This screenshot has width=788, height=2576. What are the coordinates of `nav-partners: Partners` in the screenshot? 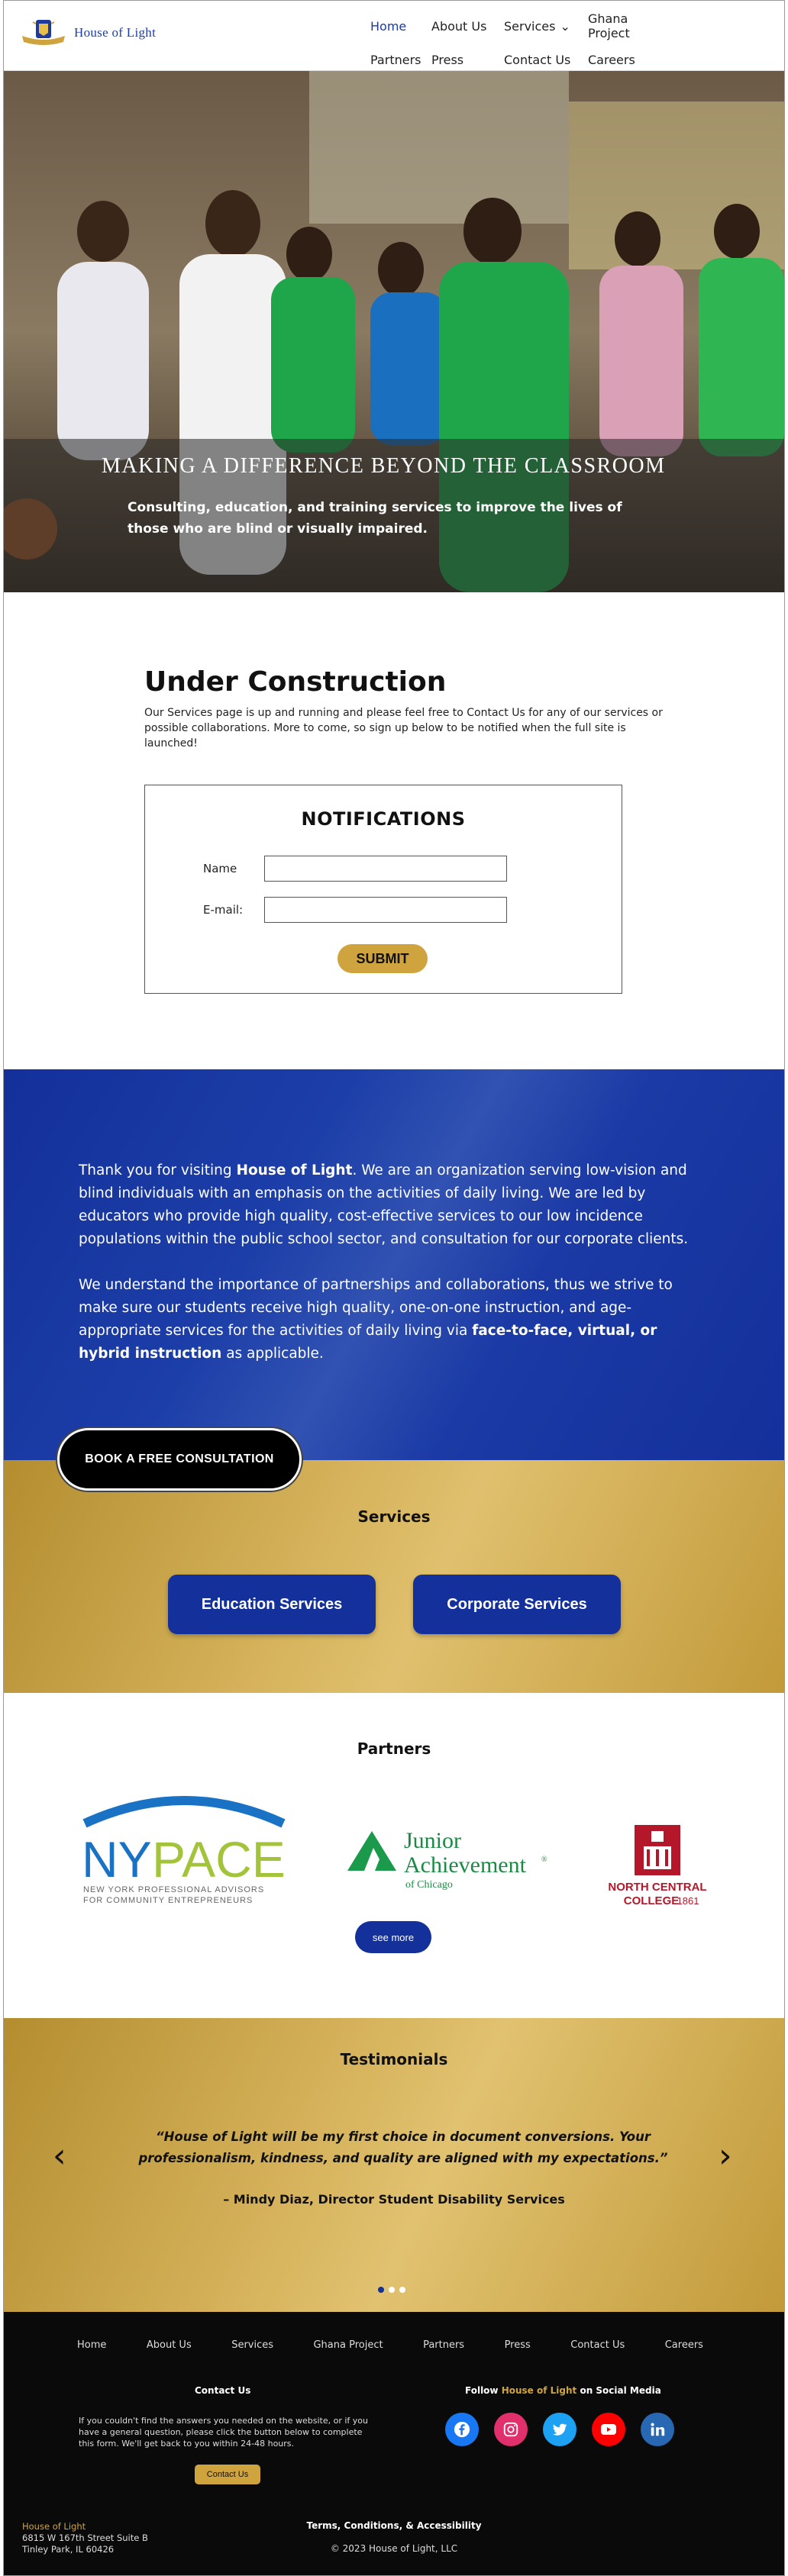 It's located at (400, 60).